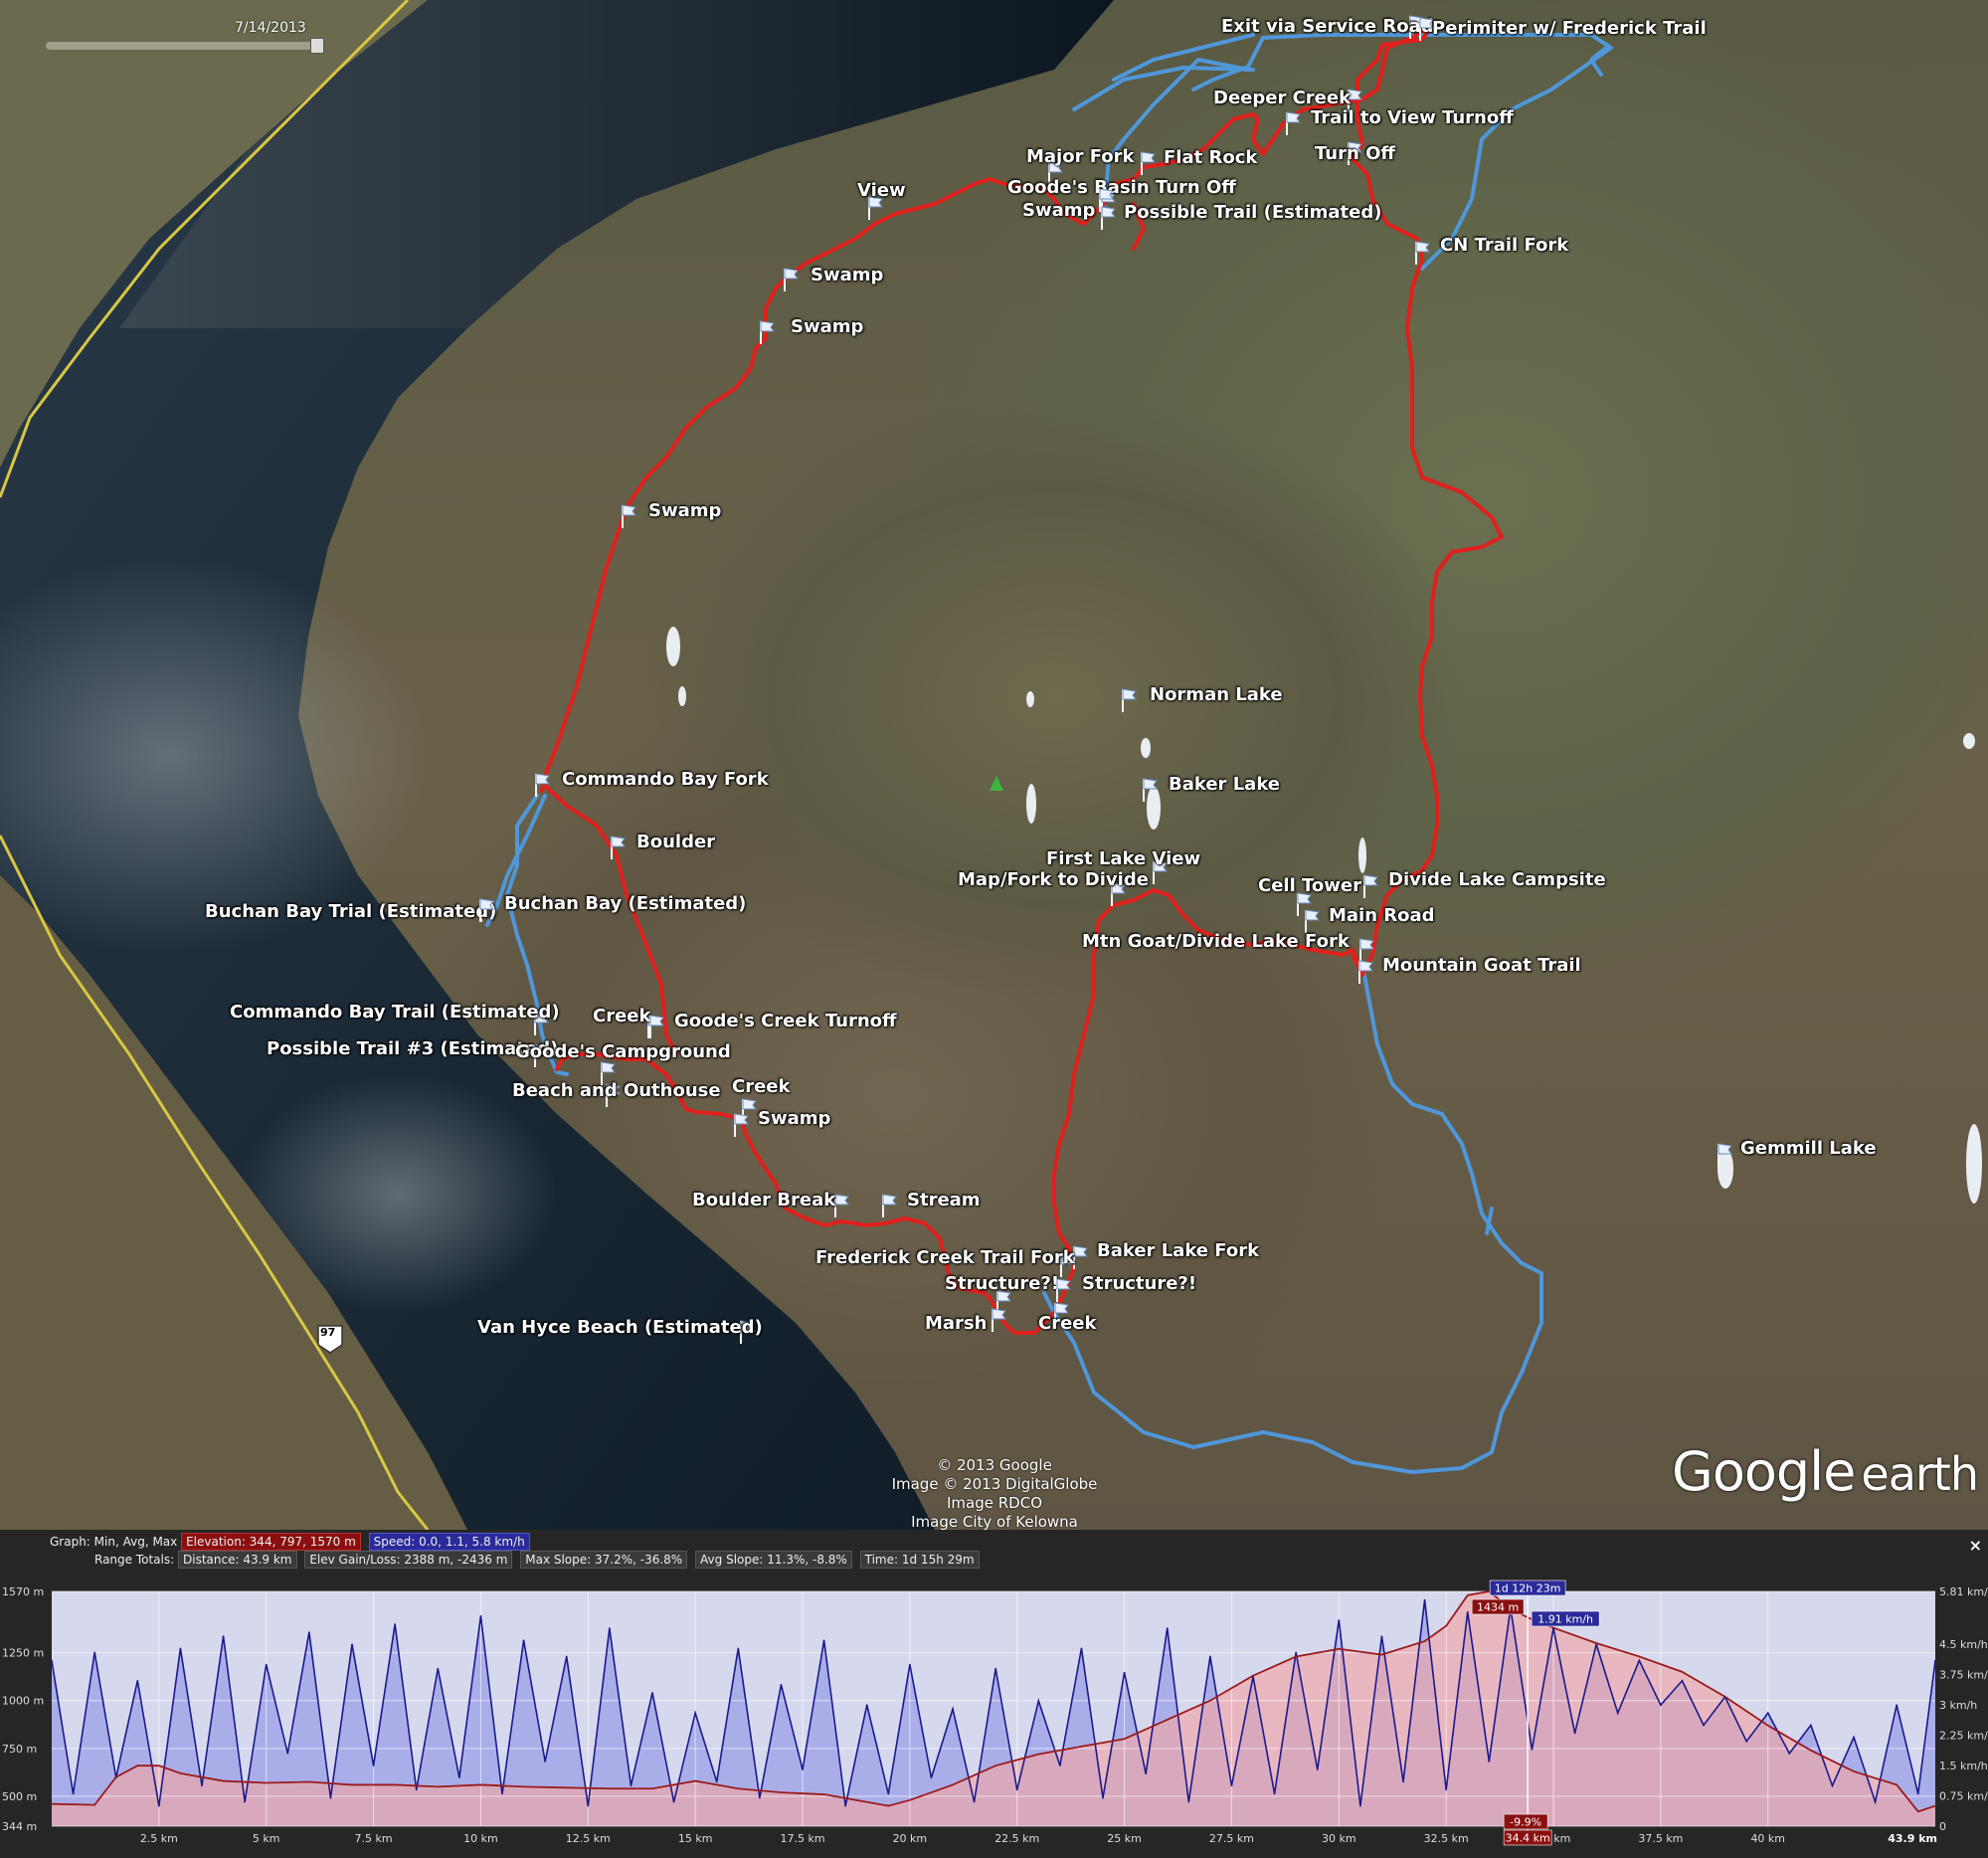  What do you see at coordinates (1481, 966) in the screenshot?
I see `waypoint-label: Mountain Goat Trail` at bounding box center [1481, 966].